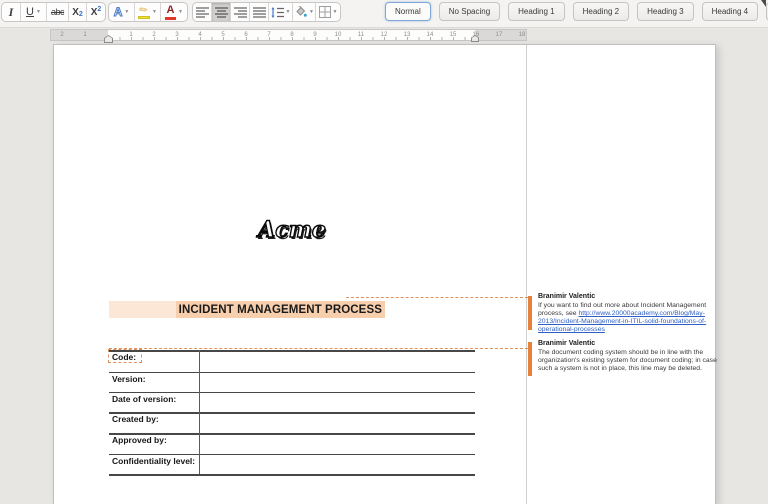  Describe the element at coordinates (315, 35) in the screenshot. I see `ruler-number: 9` at that location.